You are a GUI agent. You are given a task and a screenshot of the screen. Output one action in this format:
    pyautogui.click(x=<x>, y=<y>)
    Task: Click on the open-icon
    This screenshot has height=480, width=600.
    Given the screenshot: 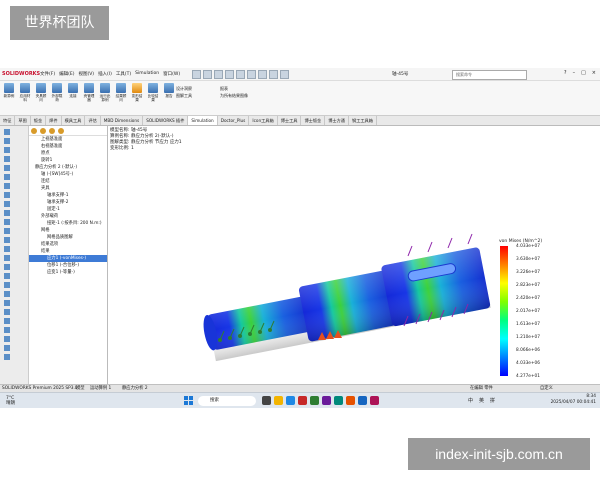 What is the action you would take?
    pyautogui.click(x=218, y=74)
    